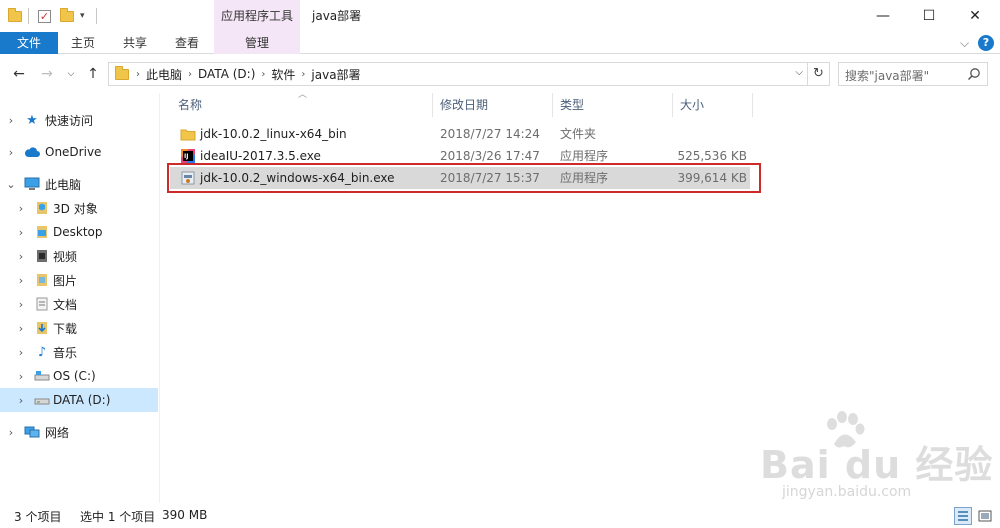 This screenshot has height=528, width=1000. I want to click on column-header-name: 名称, so click(301, 105).